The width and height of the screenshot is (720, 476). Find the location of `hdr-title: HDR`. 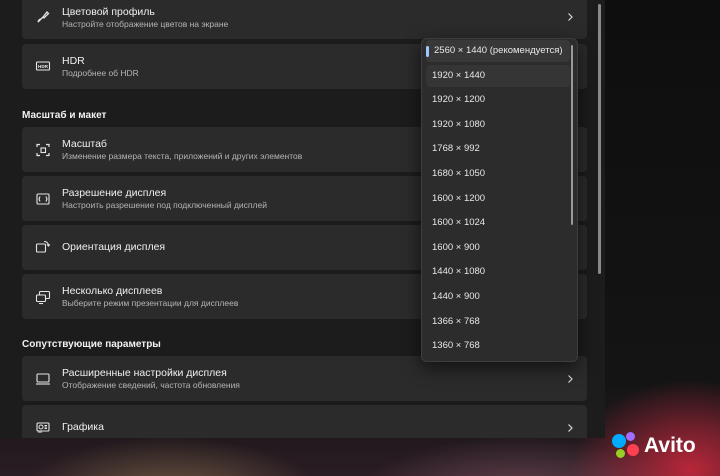

hdr-title: HDR is located at coordinates (73, 61).